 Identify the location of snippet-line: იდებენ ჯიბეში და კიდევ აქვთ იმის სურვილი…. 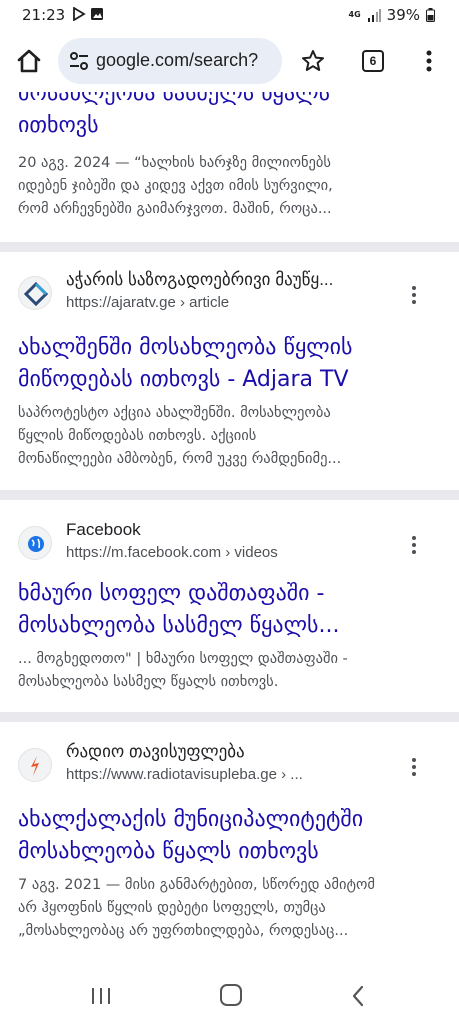
(175, 186).